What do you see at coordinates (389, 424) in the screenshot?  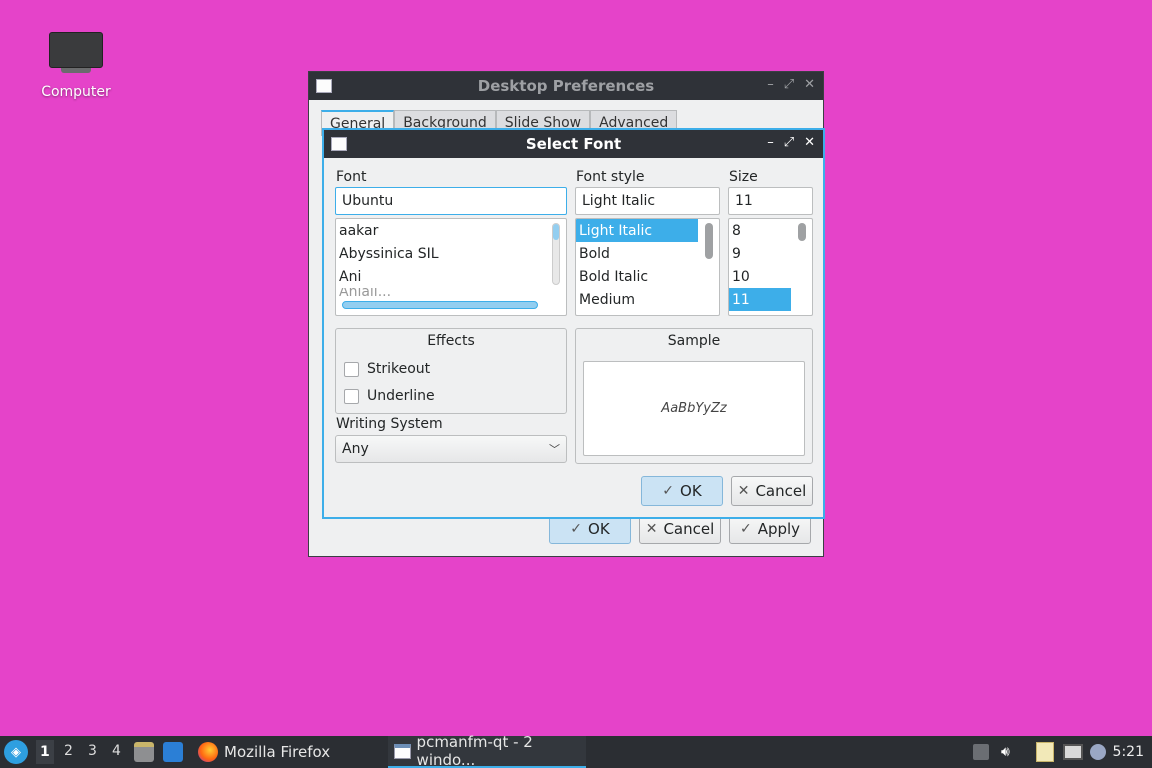 I see `writing-system-label: Writing System` at bounding box center [389, 424].